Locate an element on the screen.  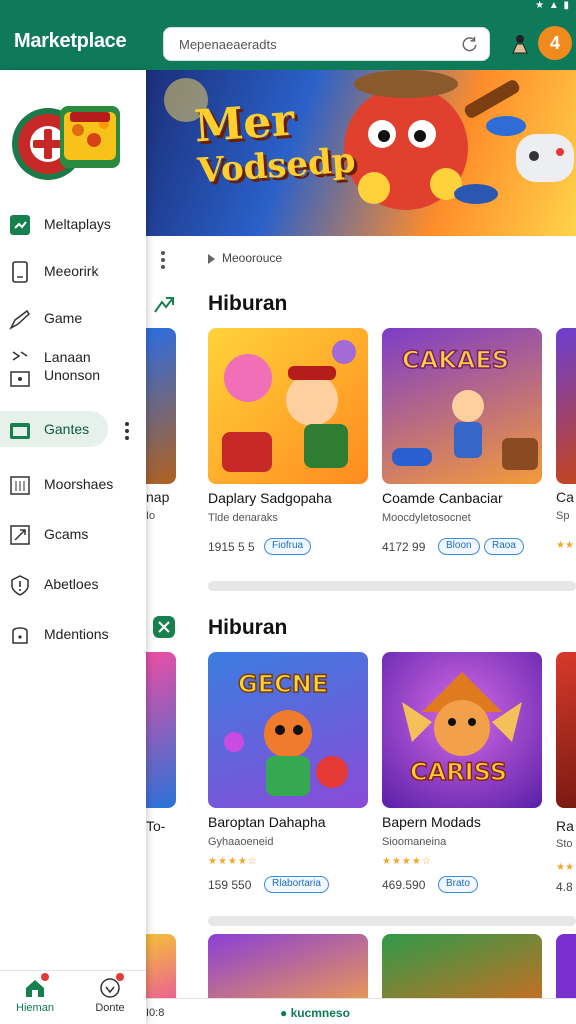
bottom-link: ● kucmneso is located at coordinates (315, 1013).